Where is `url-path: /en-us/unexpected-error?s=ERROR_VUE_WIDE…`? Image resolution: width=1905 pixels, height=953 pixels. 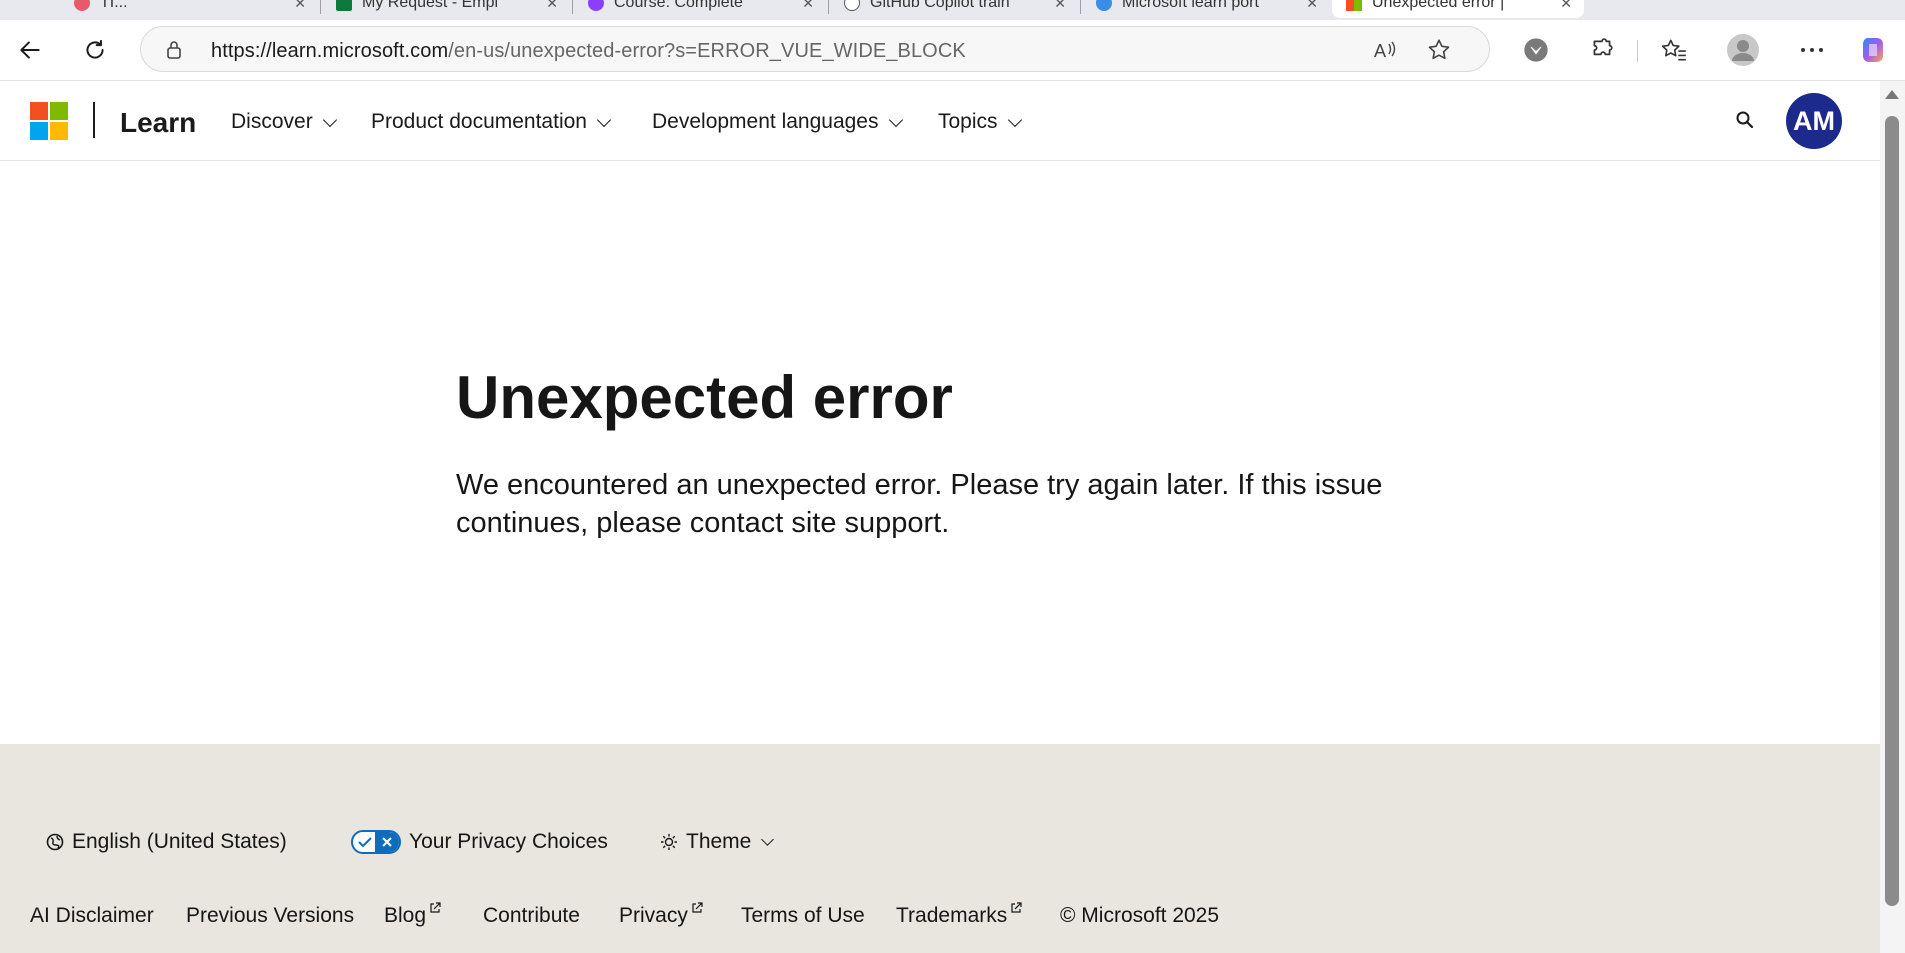
url-path: /en-us/unexpected-error?s=ERROR_VUE_WIDE… is located at coordinates (707, 51).